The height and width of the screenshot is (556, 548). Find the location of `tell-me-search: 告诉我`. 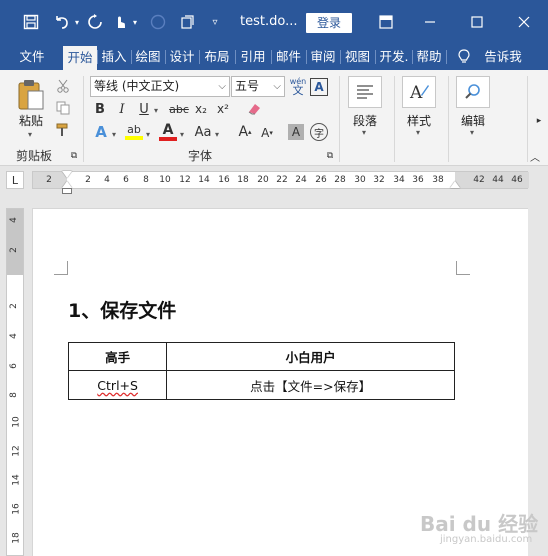

tell-me-search: 告诉我 is located at coordinates (503, 57).